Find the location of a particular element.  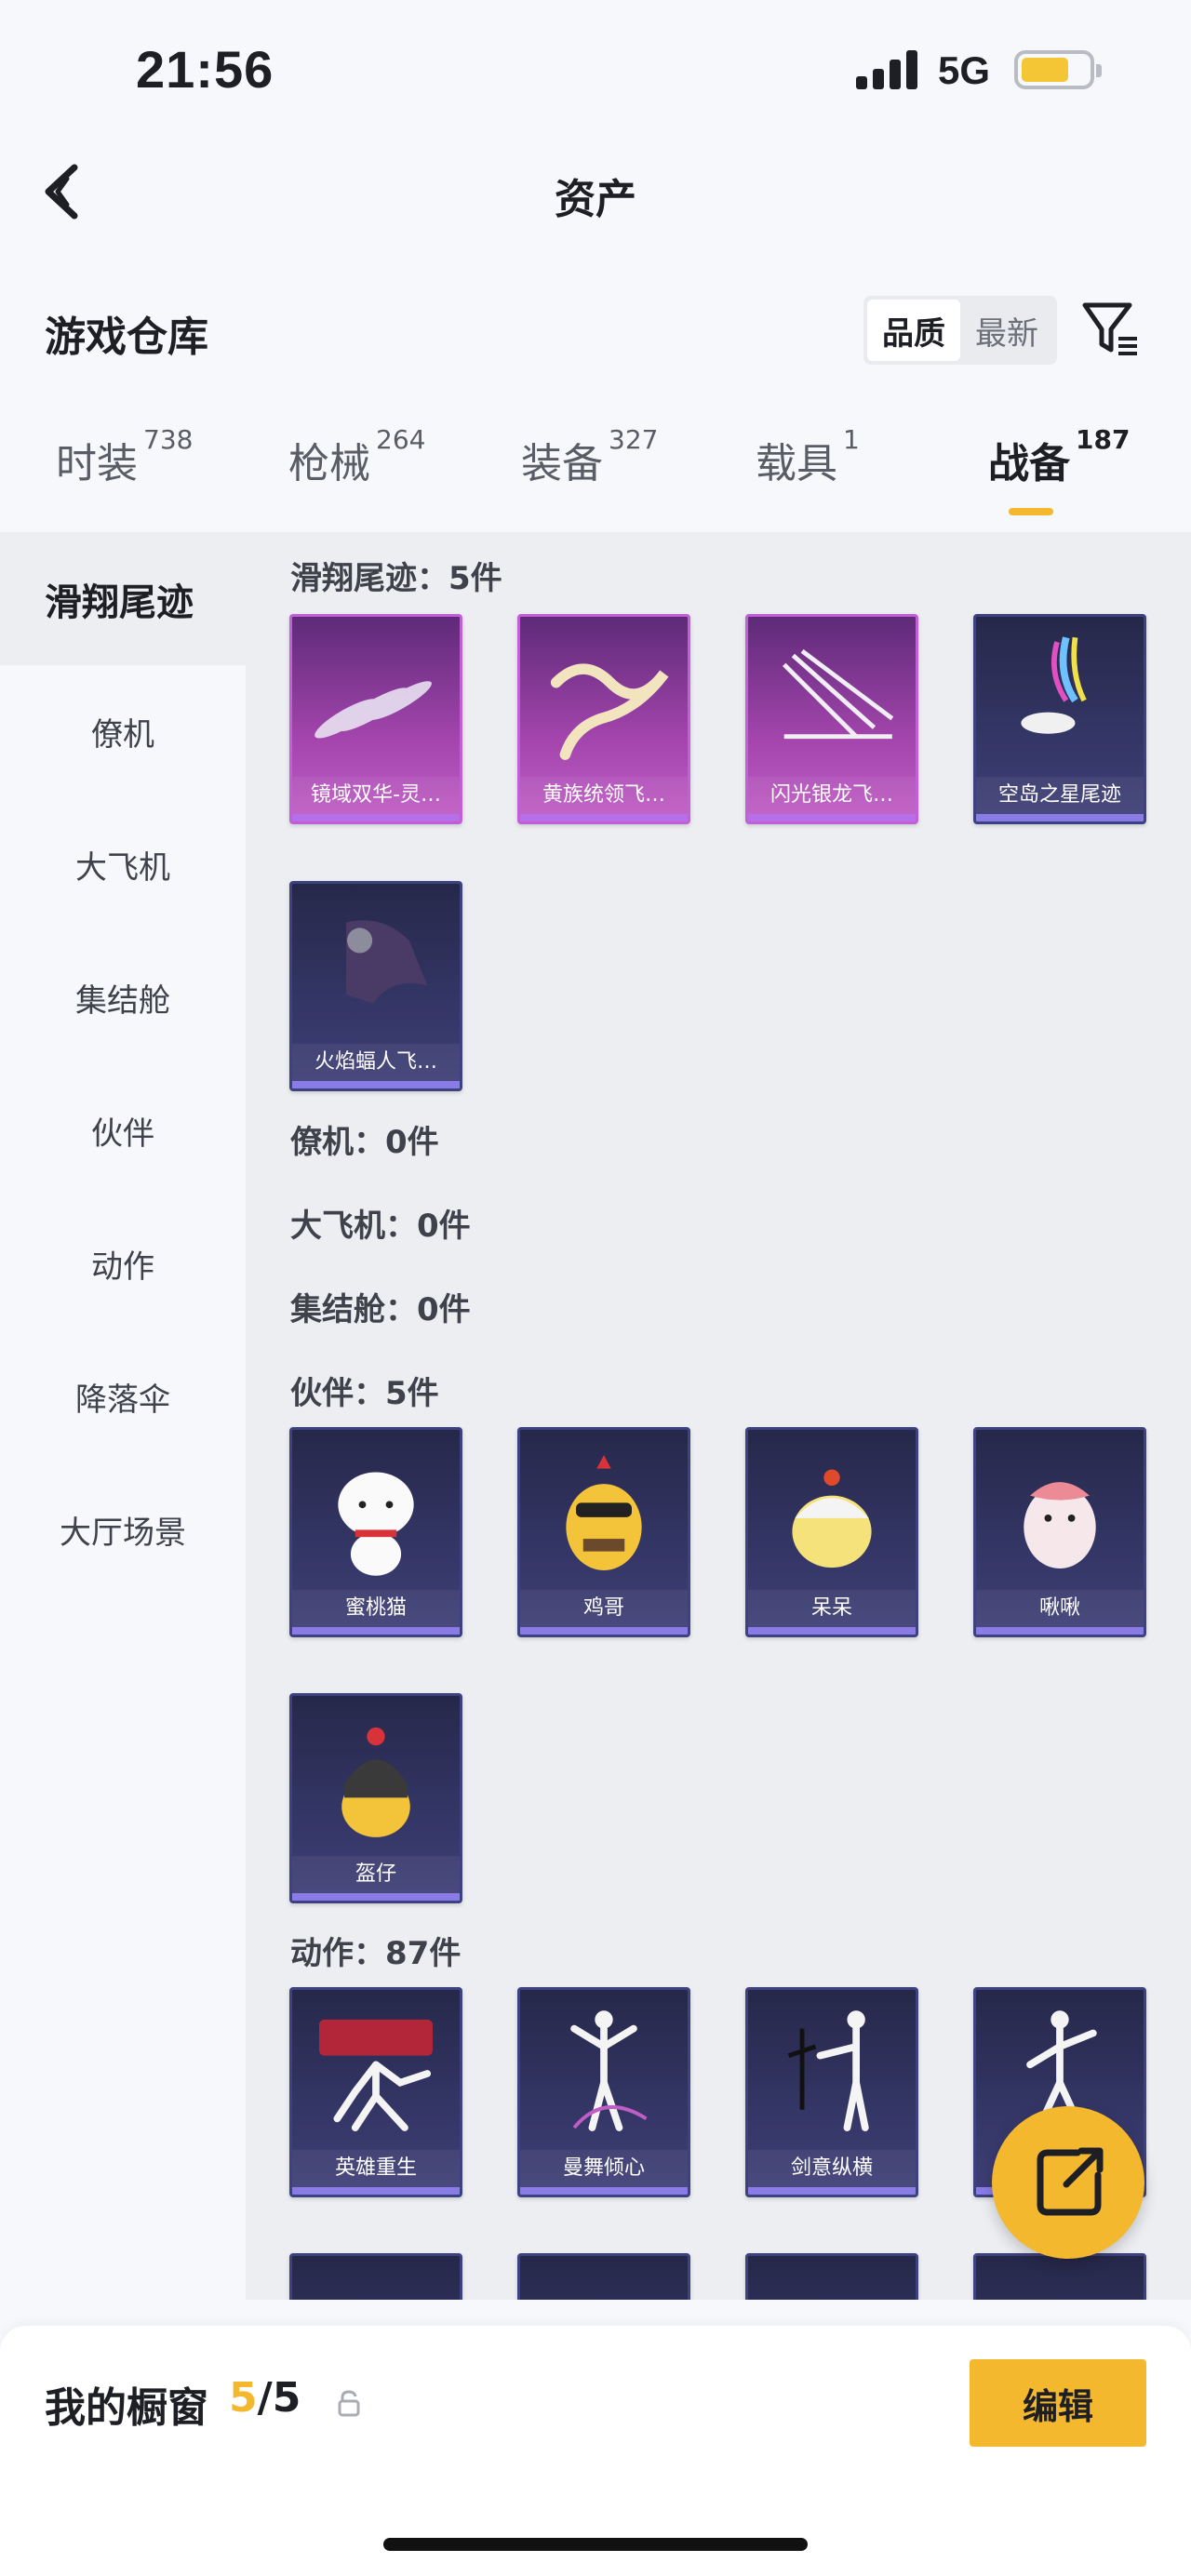

tab-label: 装备 is located at coordinates (562, 463).